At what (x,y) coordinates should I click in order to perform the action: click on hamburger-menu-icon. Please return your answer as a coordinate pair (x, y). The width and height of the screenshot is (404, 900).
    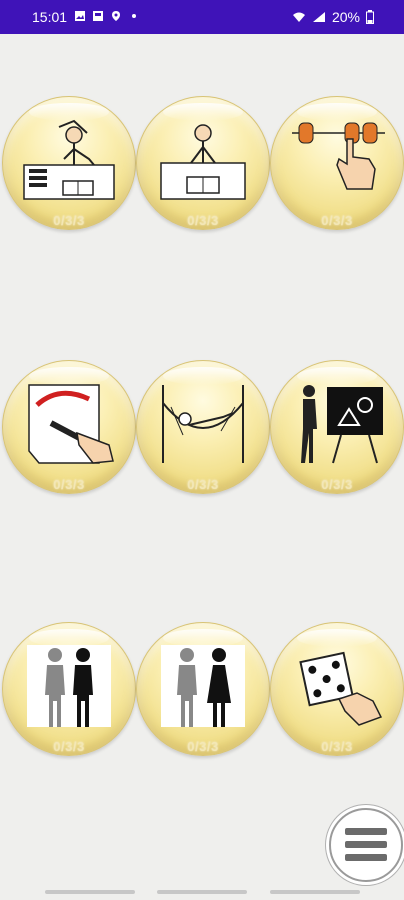
    Looking at the image, I should click on (366, 844).